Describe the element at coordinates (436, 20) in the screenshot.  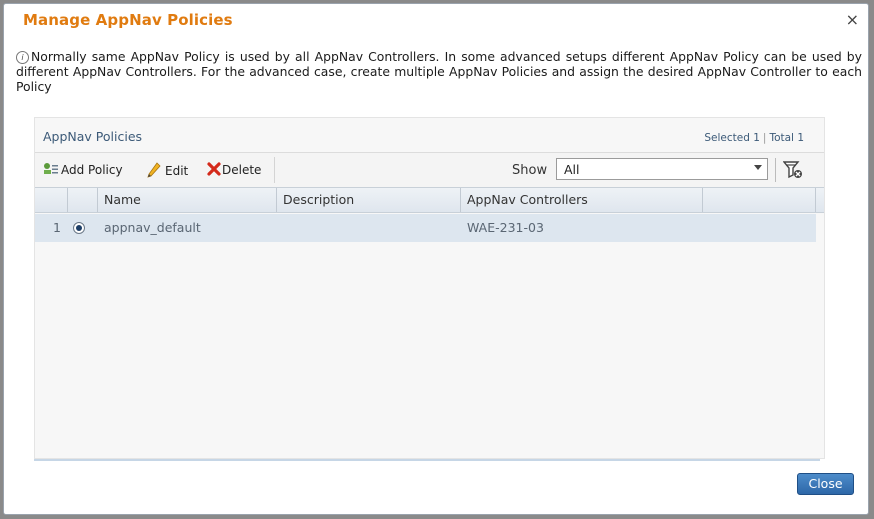
I see `dialog-title-bar: Manage AppNav Policies ×` at that location.